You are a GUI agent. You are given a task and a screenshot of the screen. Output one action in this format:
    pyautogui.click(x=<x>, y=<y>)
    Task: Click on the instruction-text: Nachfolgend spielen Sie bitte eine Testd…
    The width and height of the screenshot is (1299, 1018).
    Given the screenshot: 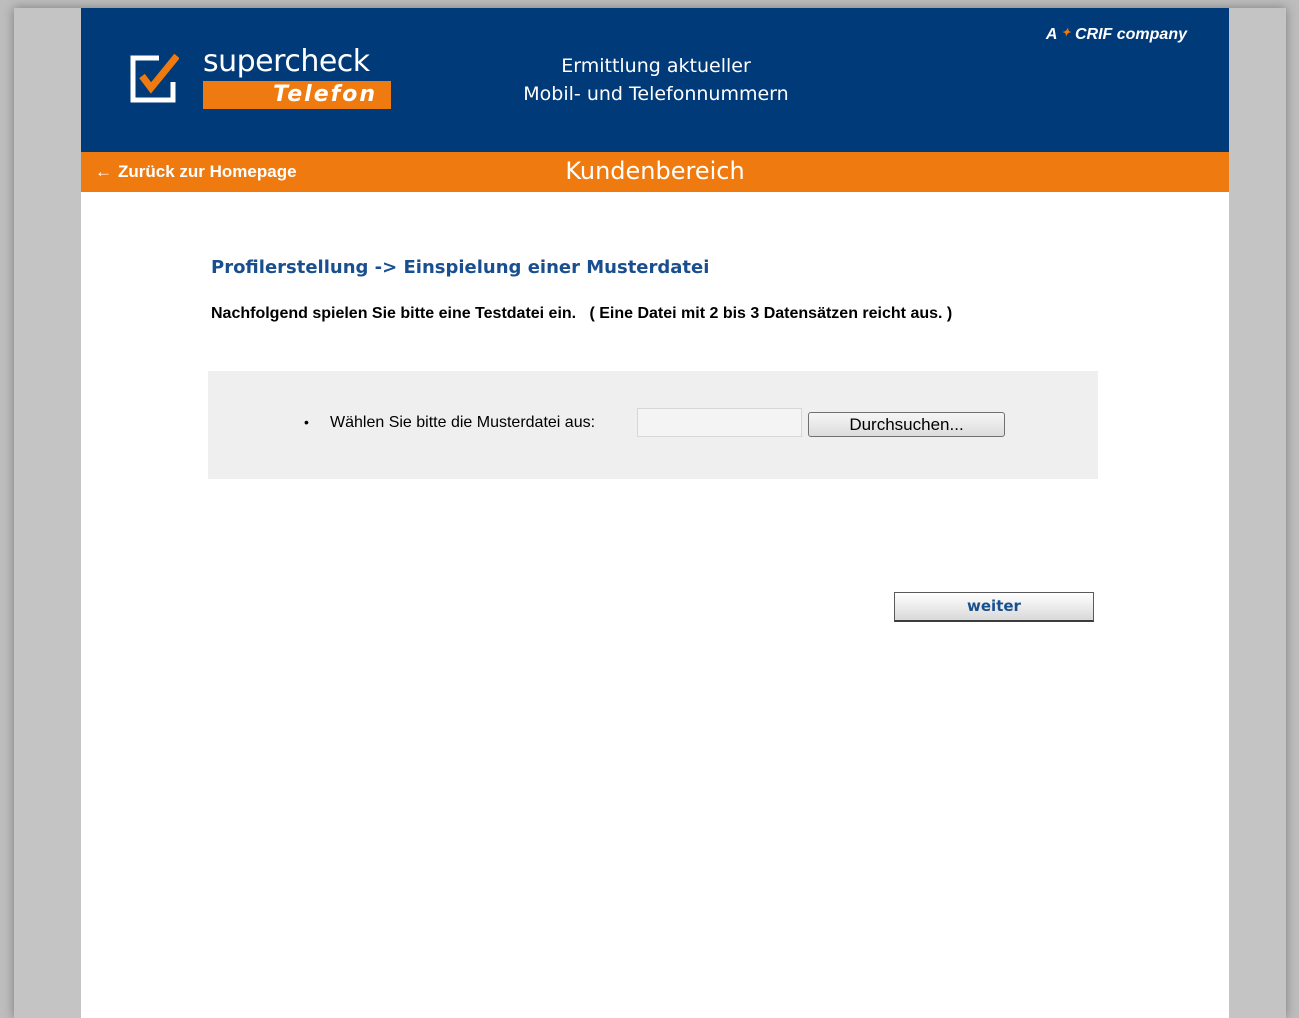 What is the action you would take?
    pyautogui.click(x=582, y=313)
    